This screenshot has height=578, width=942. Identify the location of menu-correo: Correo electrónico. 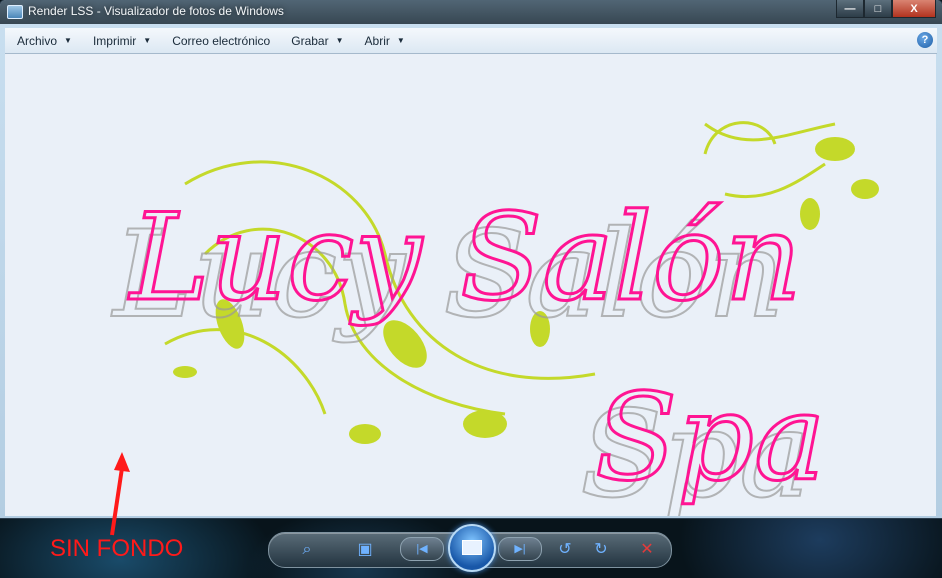
(219, 40).